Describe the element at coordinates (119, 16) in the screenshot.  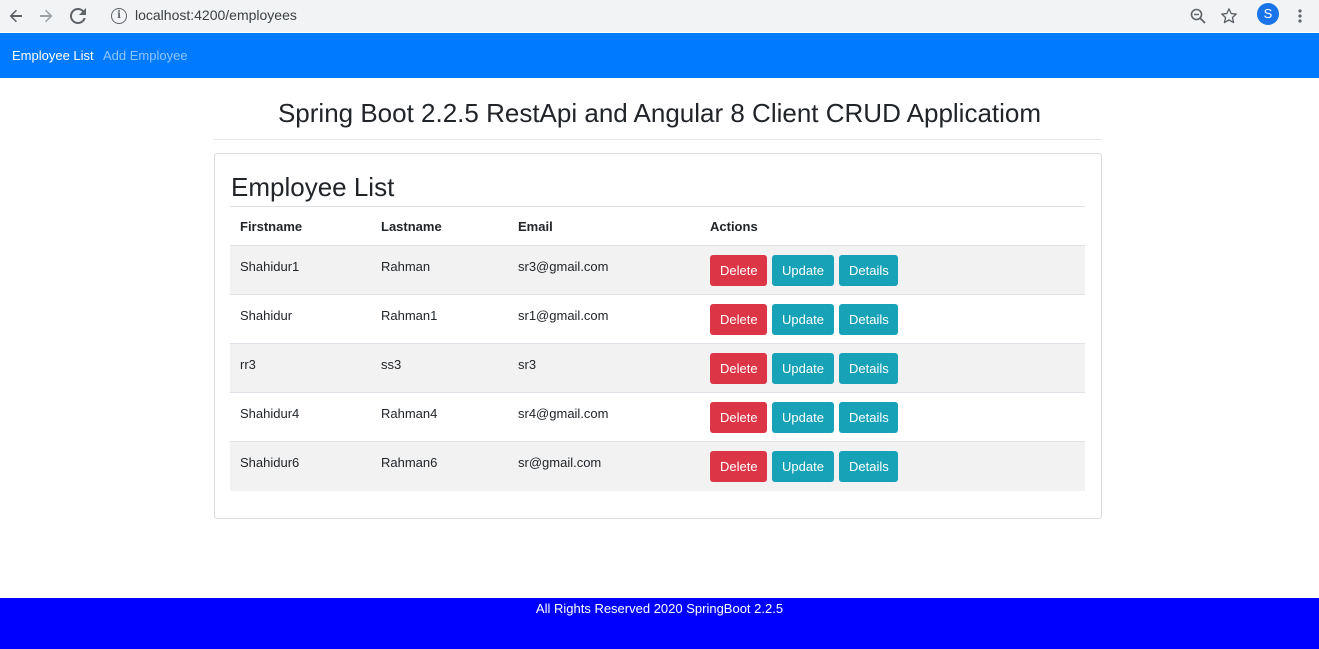
I see `info-icon: i` at that location.